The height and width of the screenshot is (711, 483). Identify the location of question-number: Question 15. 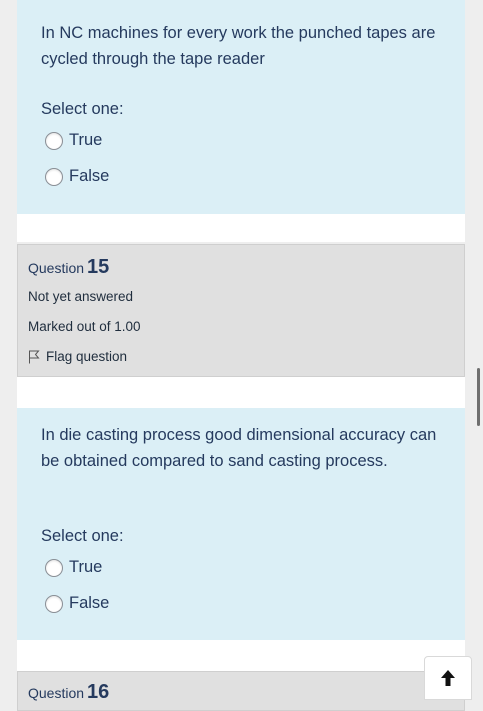
(68, 267).